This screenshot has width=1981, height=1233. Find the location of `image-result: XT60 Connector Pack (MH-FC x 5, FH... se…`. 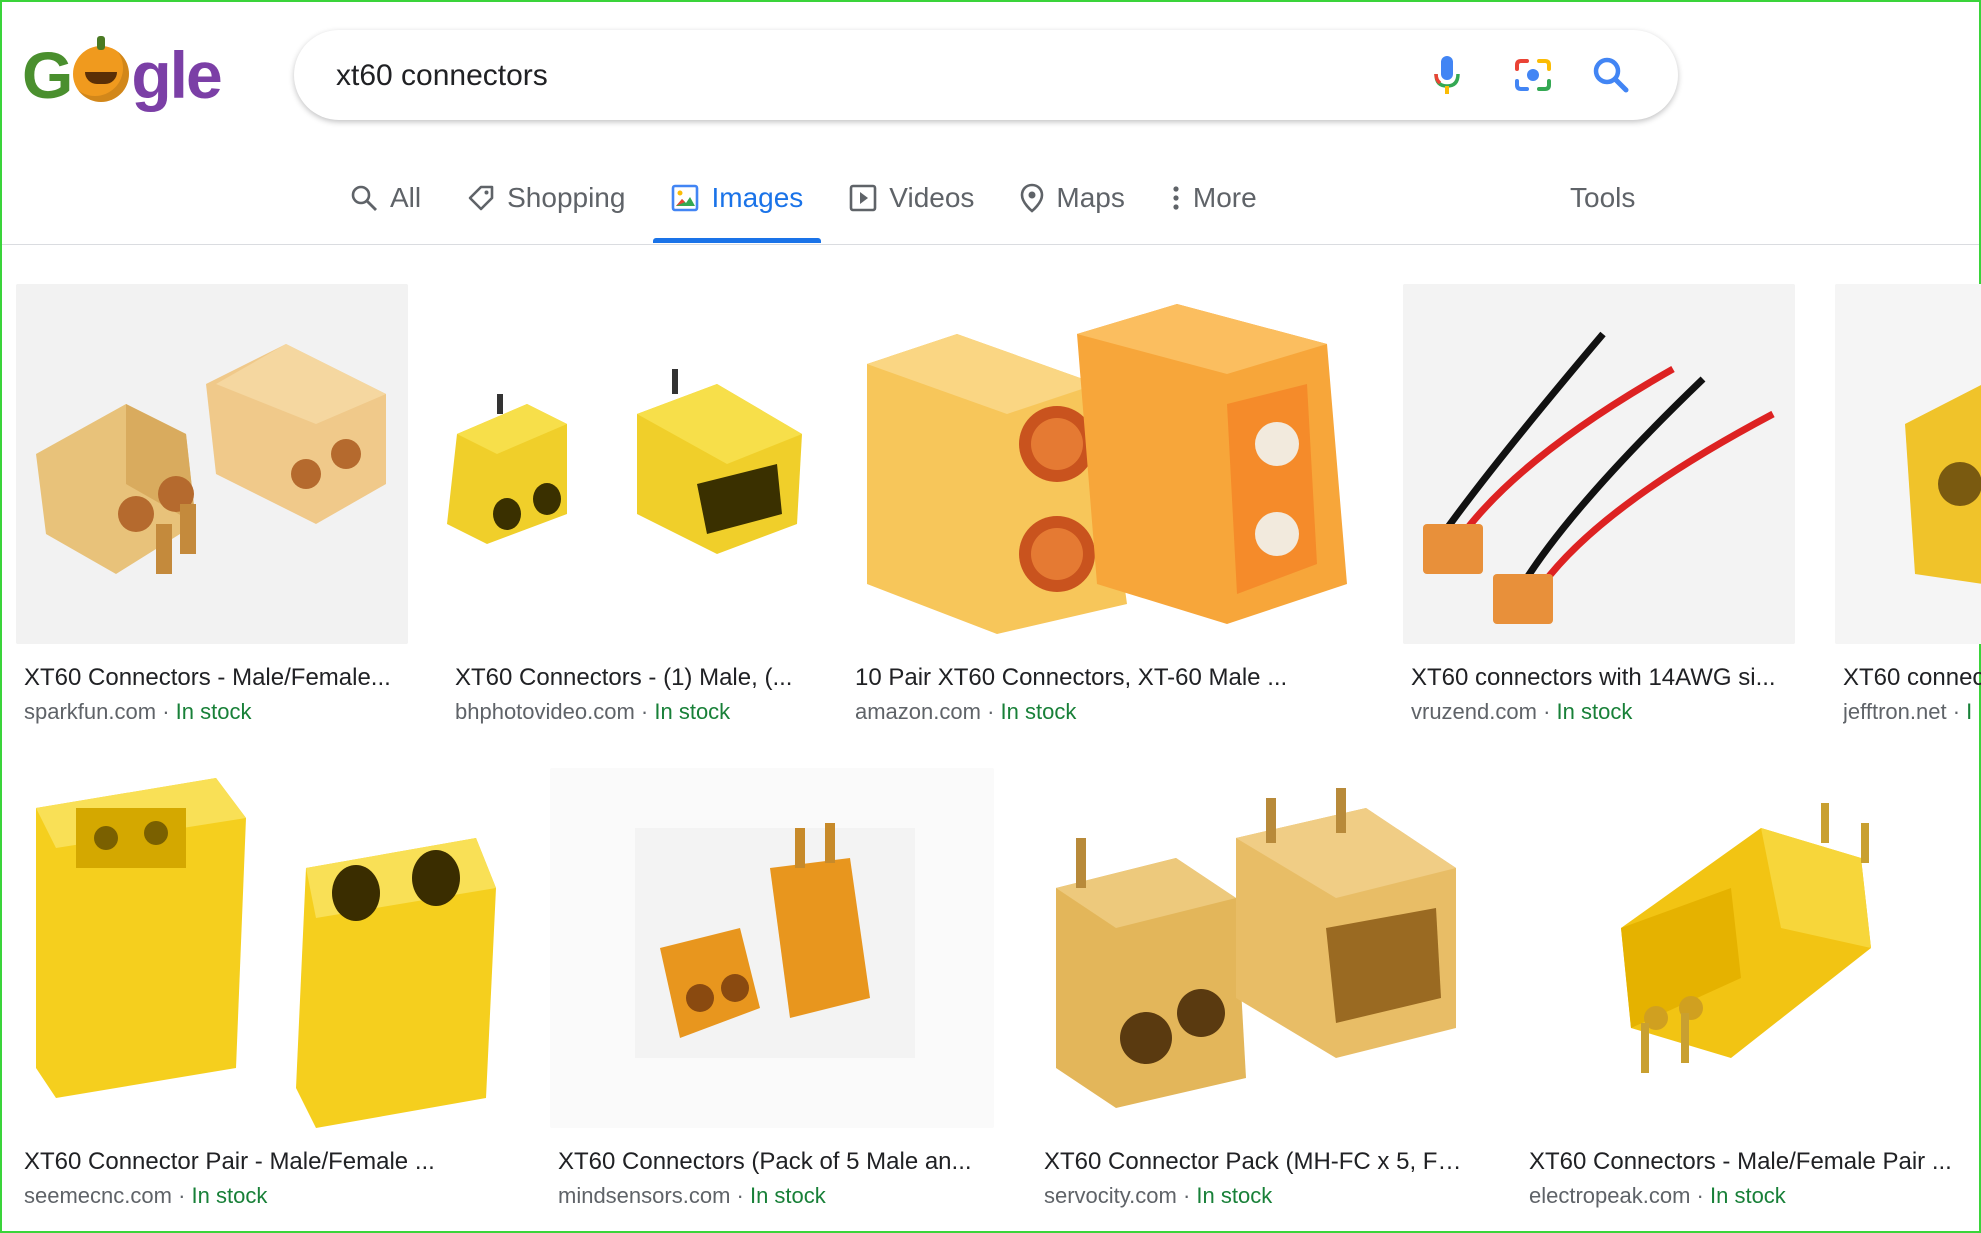

image-result: XT60 Connector Pack (MH-FC x 5, FH... se… is located at coordinates (1258, 988).